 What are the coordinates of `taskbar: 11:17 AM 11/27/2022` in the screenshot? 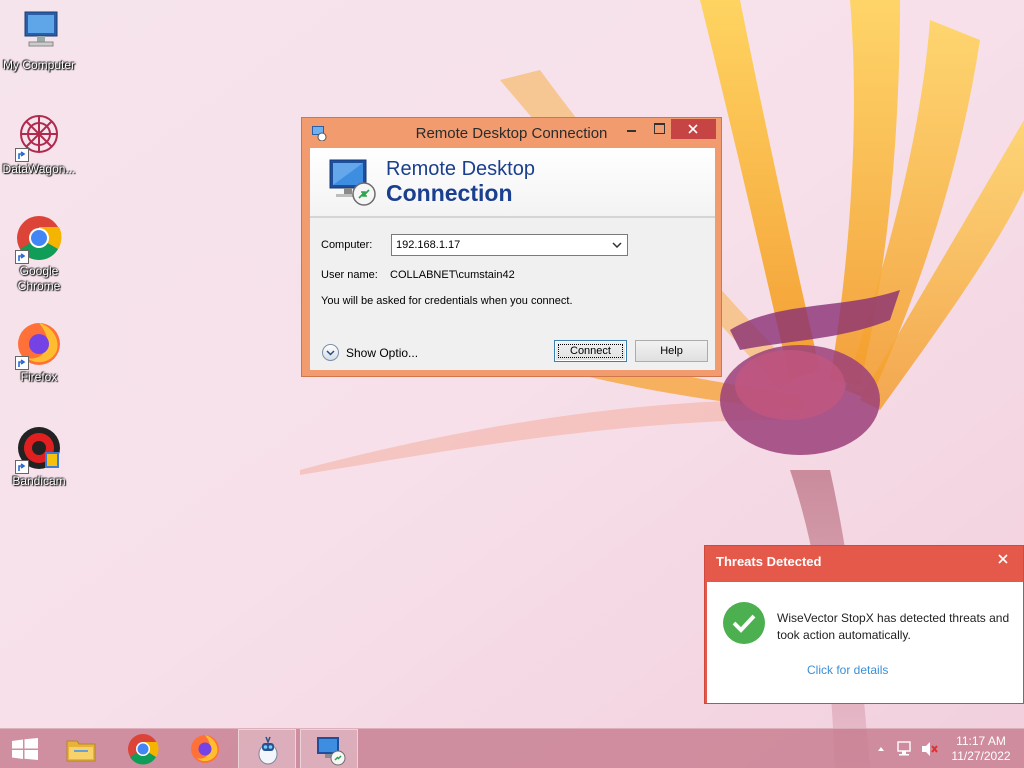 It's located at (512, 748).